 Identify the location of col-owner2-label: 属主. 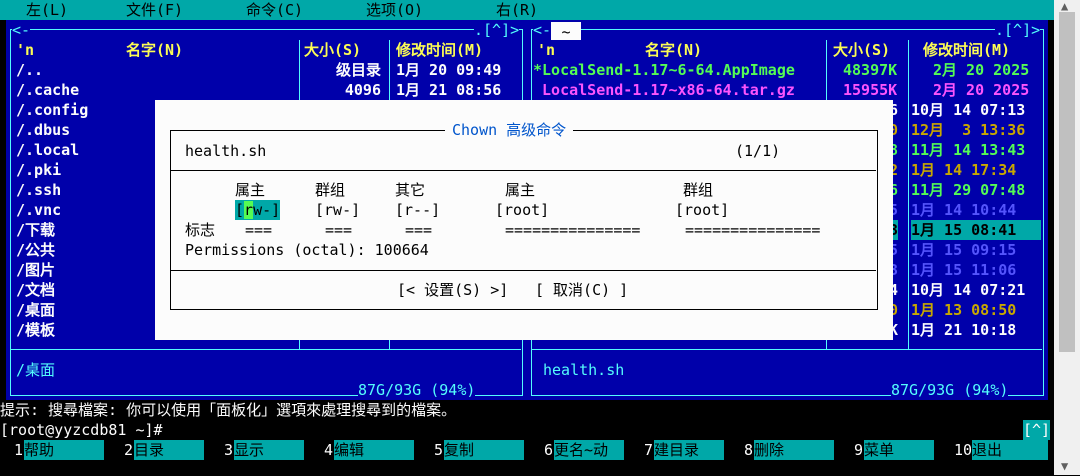
(520, 190).